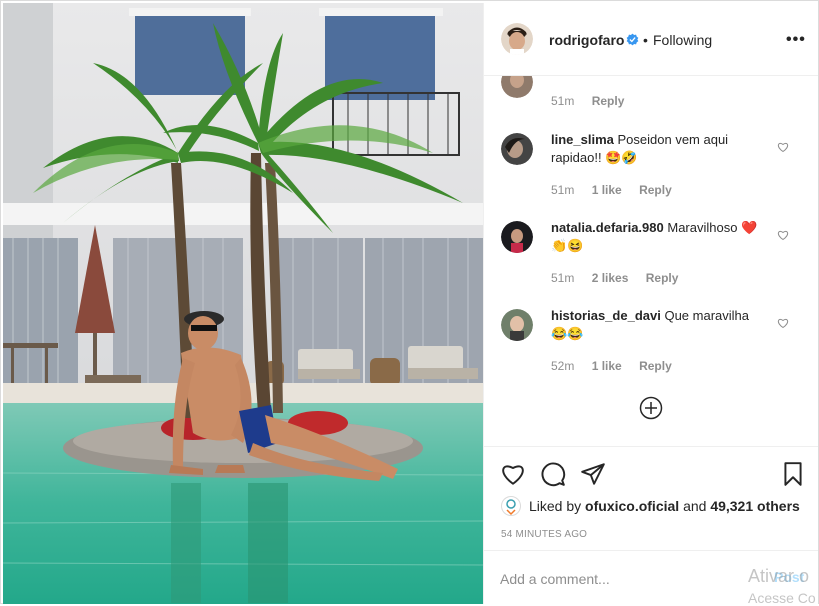 Image resolution: width=819 pixels, height=606 pixels. I want to click on more-options-button: •••, so click(796, 40).